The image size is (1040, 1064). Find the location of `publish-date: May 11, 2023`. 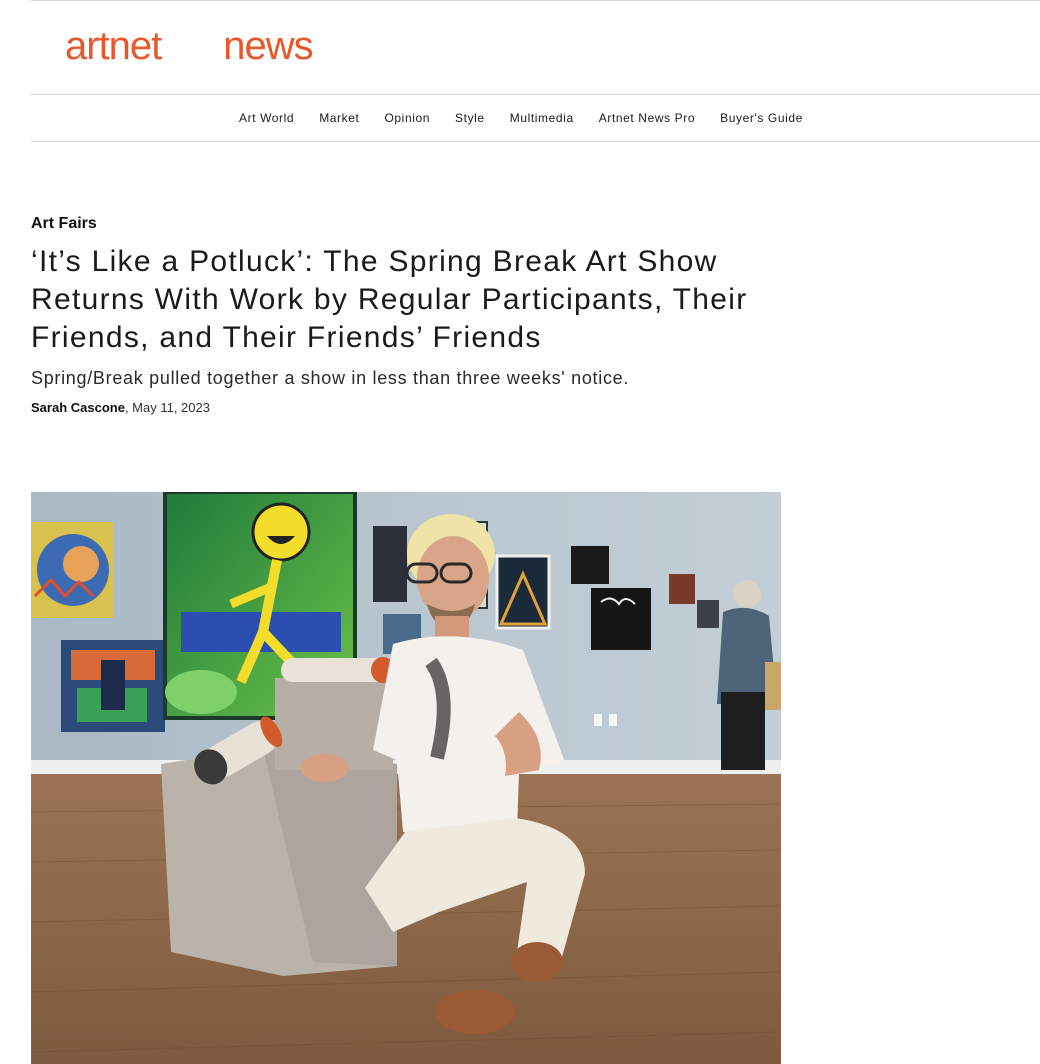

publish-date: May 11, 2023 is located at coordinates (171, 407).